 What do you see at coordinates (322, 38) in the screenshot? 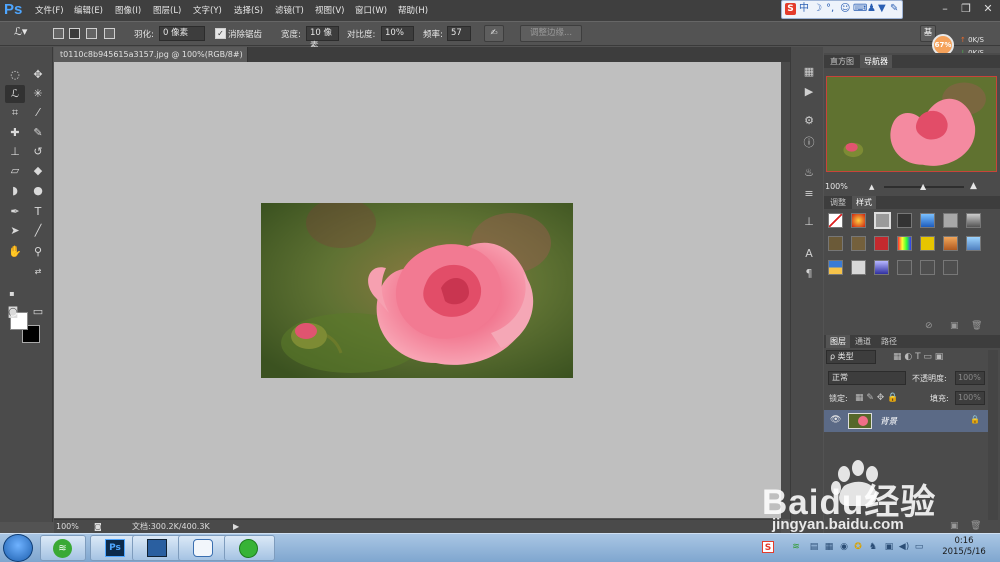
I see `width-input: 10 像素` at bounding box center [322, 38].